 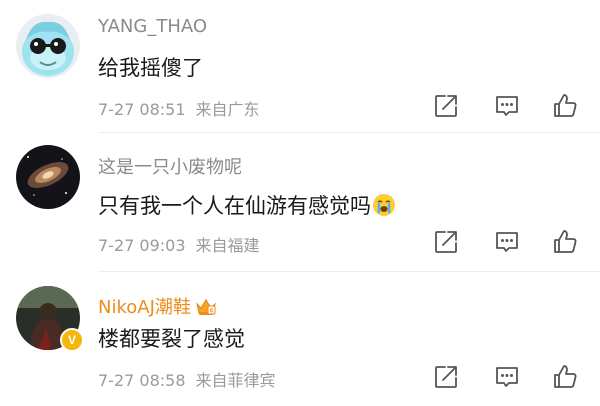 I want to click on comment-time: 7-27 08:58, so click(x=142, y=380).